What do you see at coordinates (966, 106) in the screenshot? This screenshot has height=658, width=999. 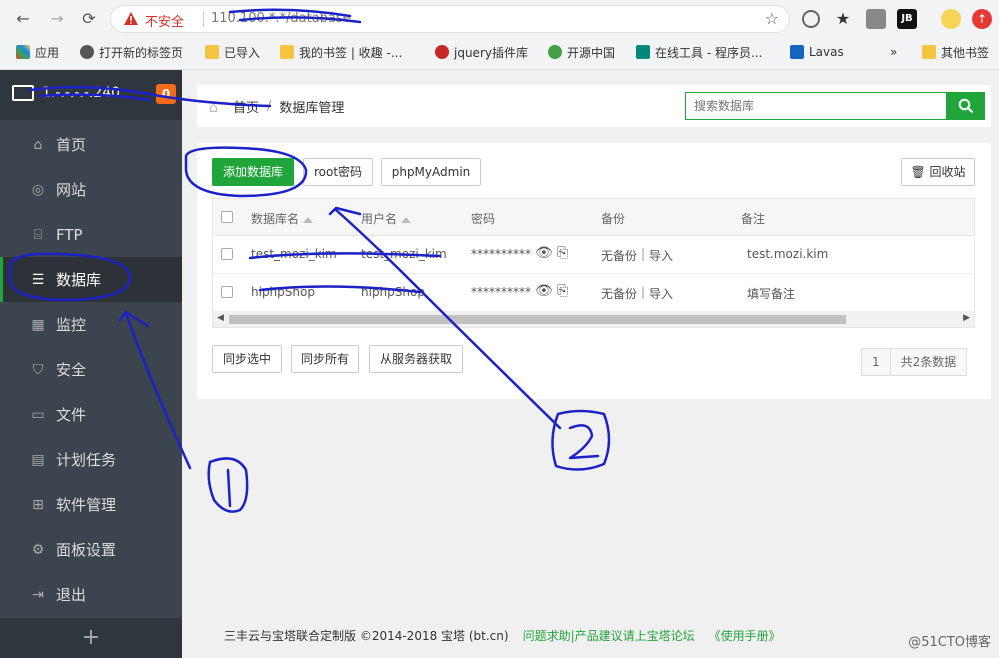 I see `search-button` at bounding box center [966, 106].